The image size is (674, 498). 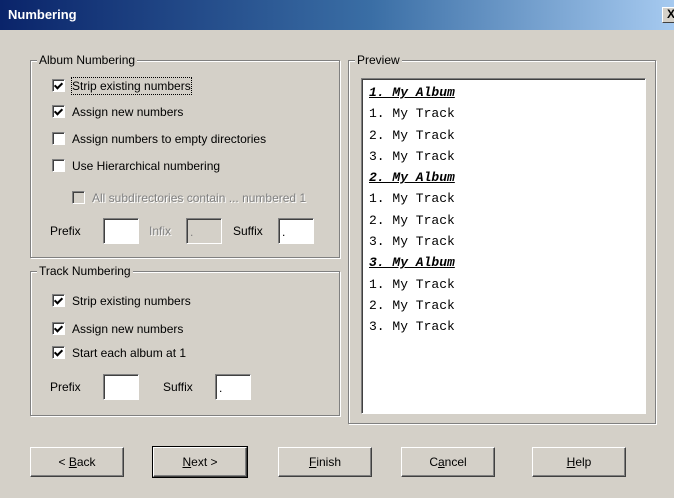 What do you see at coordinates (178, 387) in the screenshot?
I see `track-suffix-label: Suffix` at bounding box center [178, 387].